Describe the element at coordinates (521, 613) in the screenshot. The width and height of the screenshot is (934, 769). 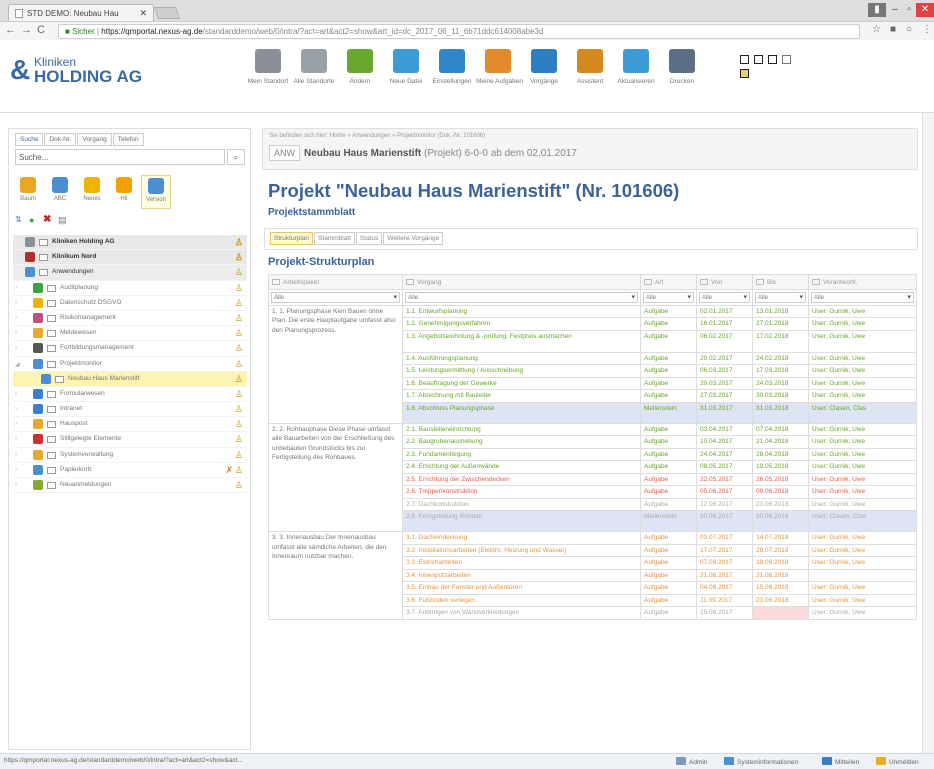
I see `task-cell: 3.7. Anbringen von Wandverkleidungen` at that location.